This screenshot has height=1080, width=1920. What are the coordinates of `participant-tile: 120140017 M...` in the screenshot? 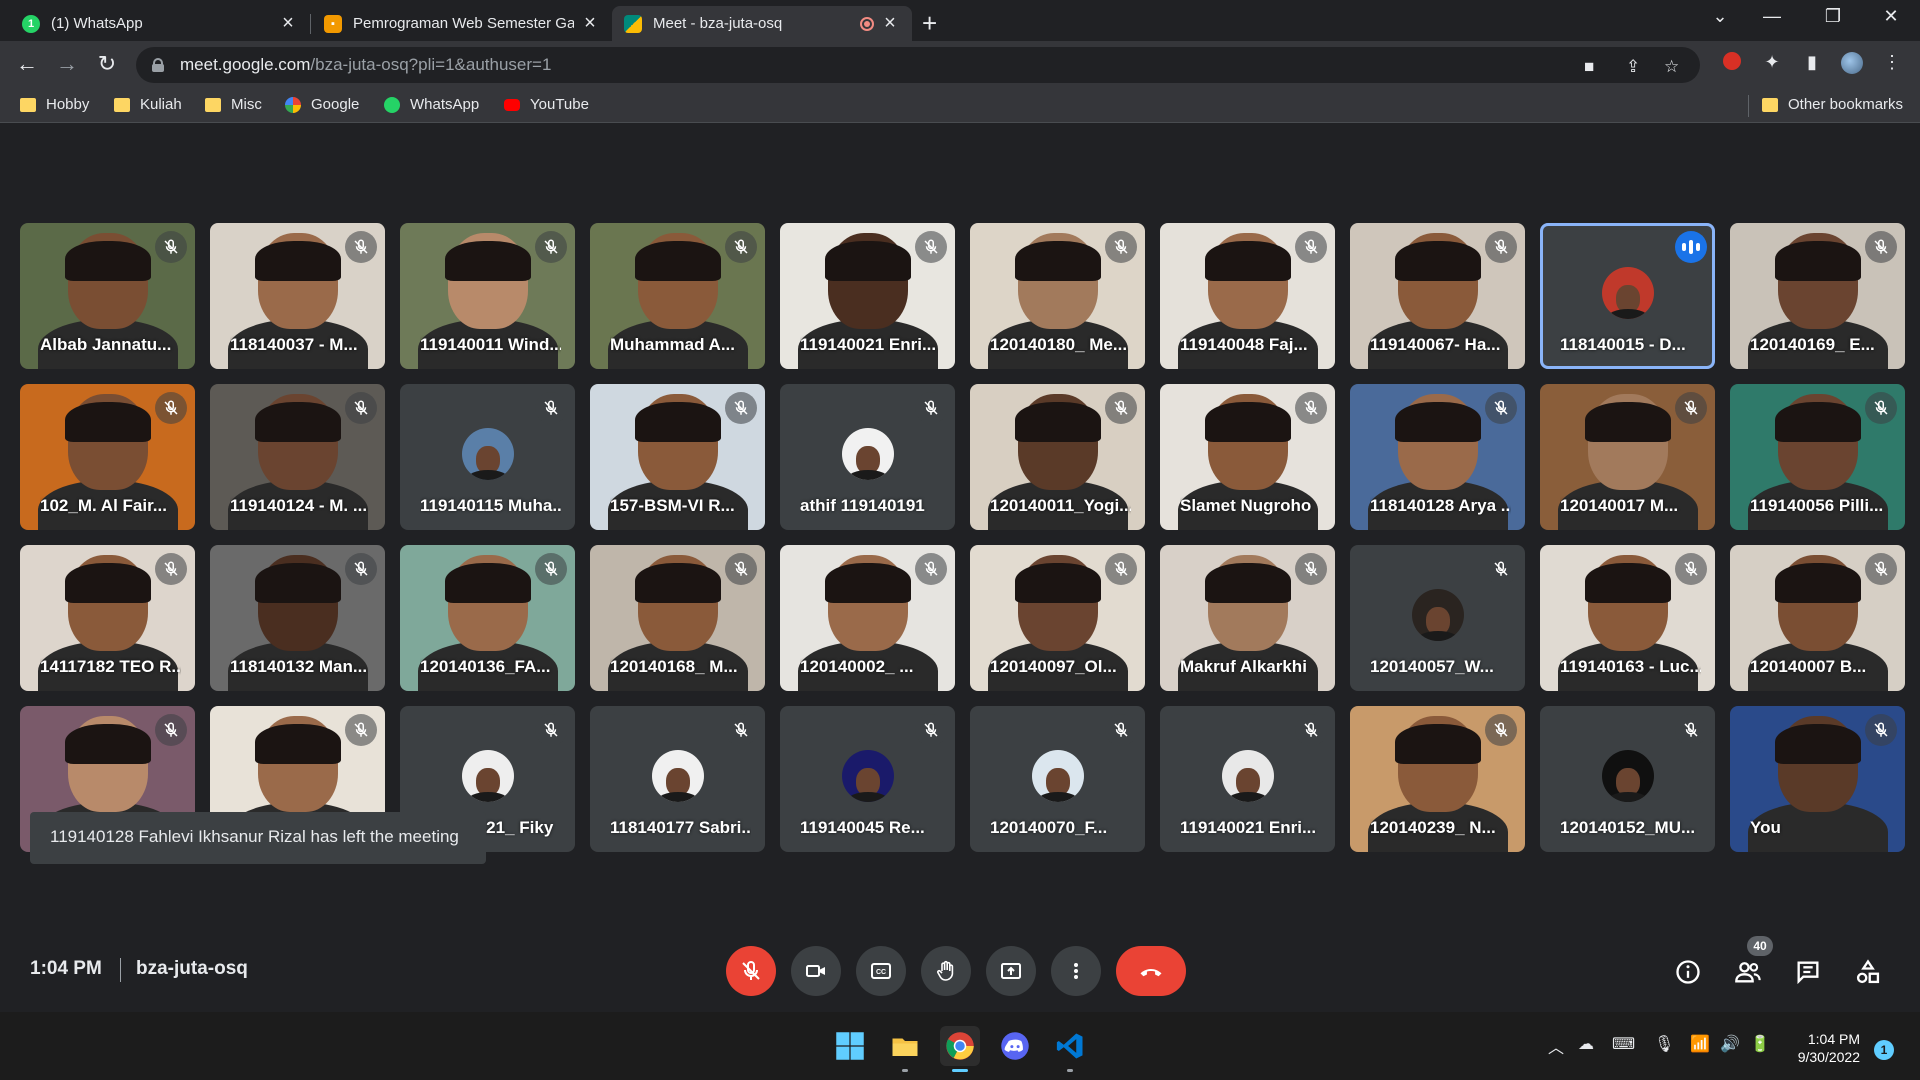 It's located at (1627, 457).